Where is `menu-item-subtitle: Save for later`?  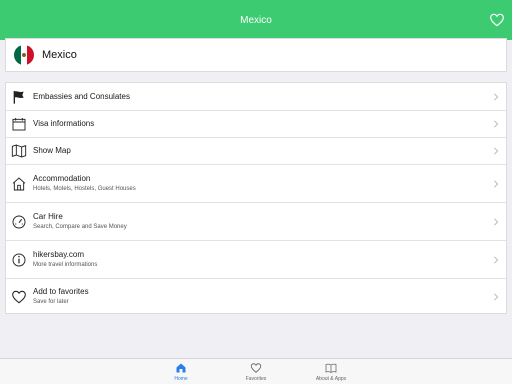 menu-item-subtitle: Save for later is located at coordinates (51, 301).